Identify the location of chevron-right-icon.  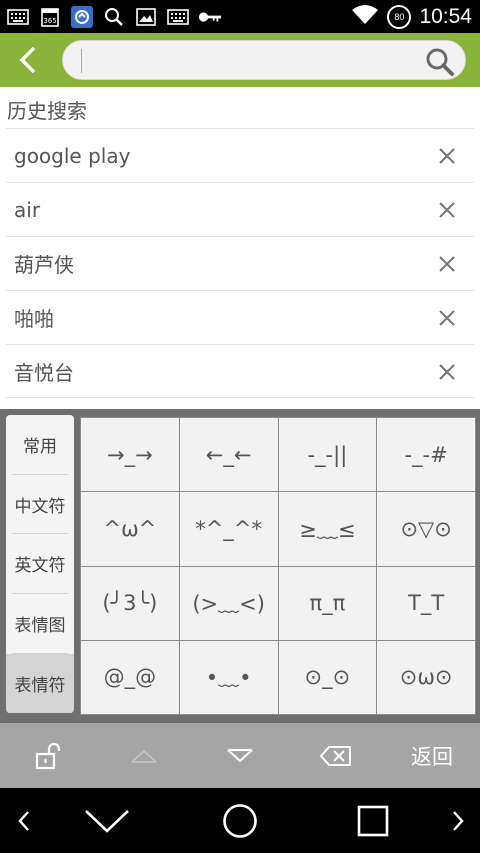
(458, 820).